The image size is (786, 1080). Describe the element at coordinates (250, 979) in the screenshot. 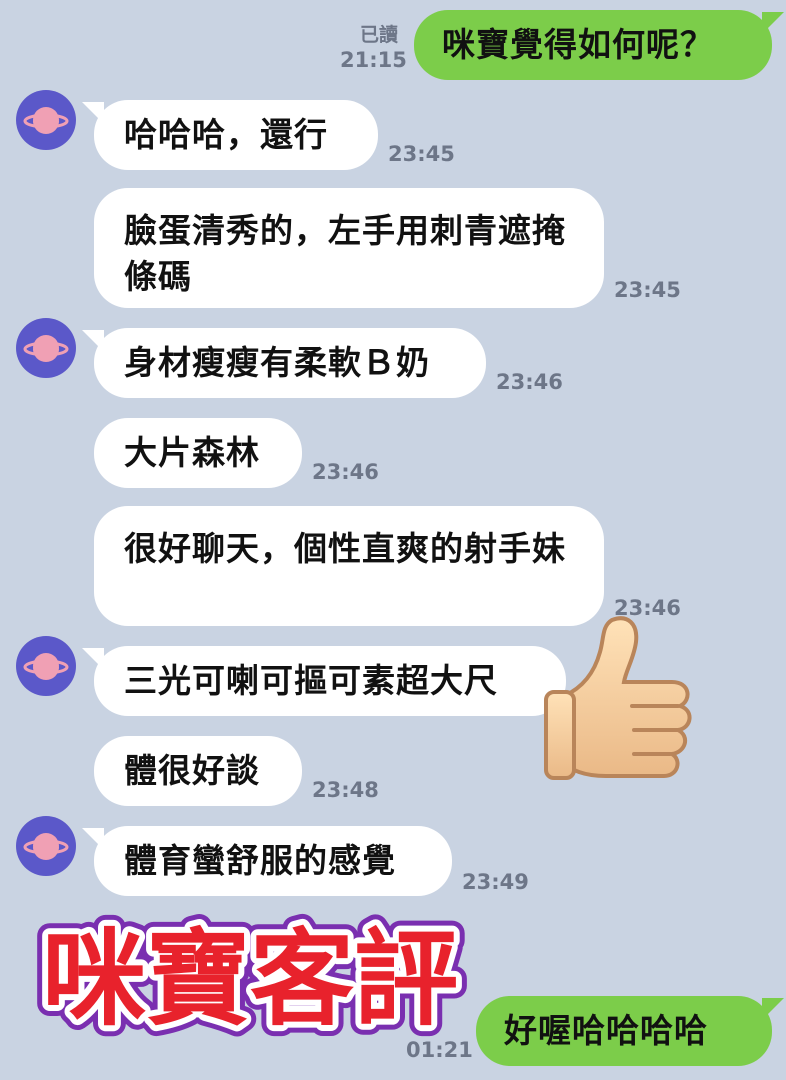

I see `watermark-text: 咪寶客評` at that location.